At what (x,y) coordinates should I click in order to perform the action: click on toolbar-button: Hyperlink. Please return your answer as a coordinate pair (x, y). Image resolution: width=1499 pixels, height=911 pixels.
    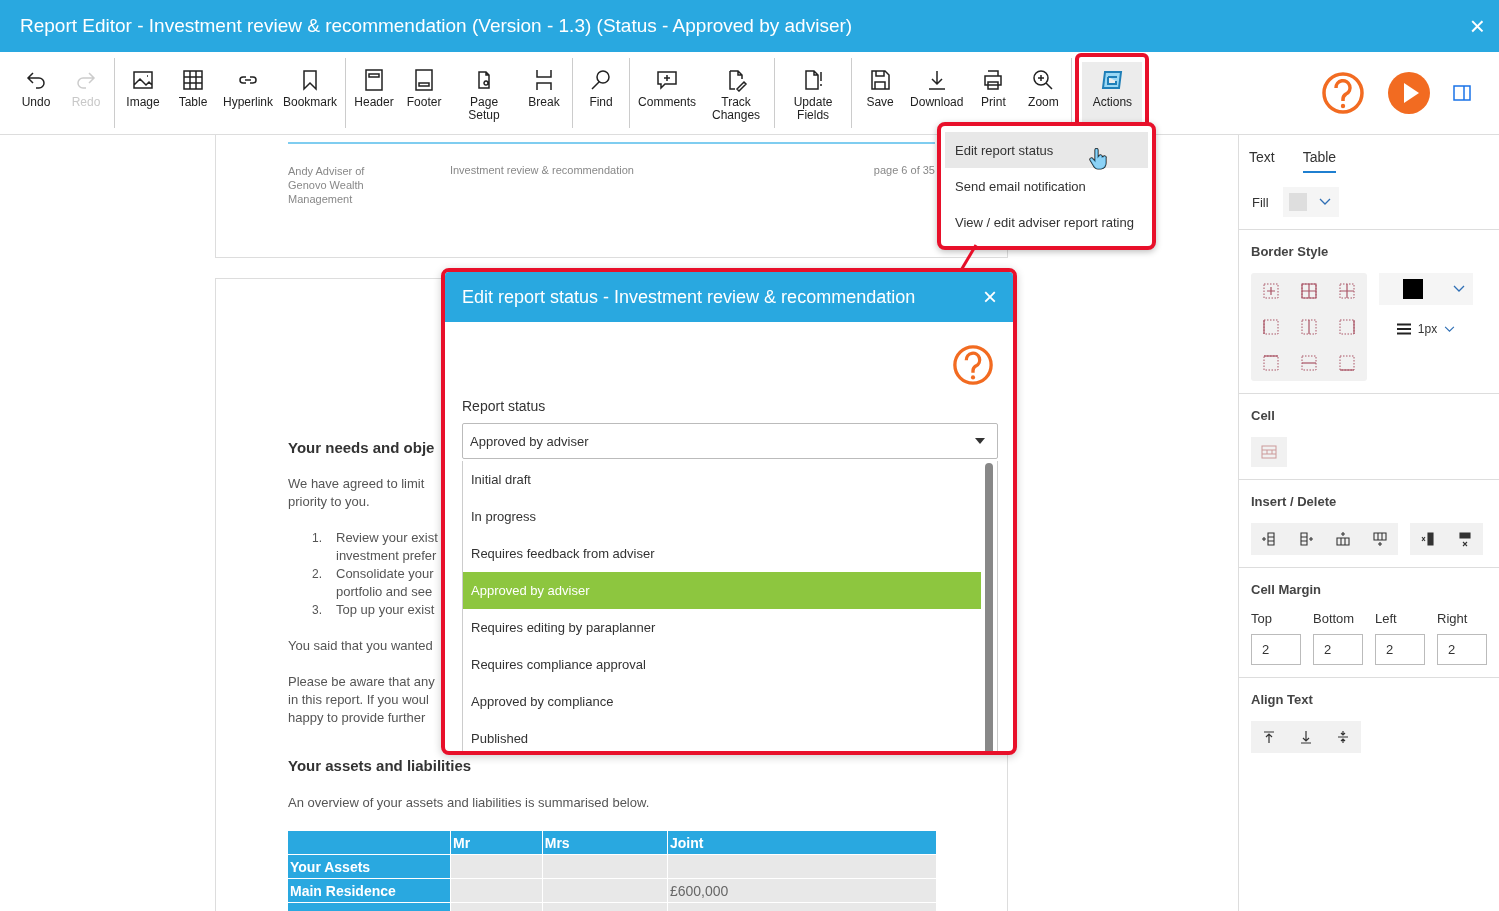
    Looking at the image, I should click on (248, 88).